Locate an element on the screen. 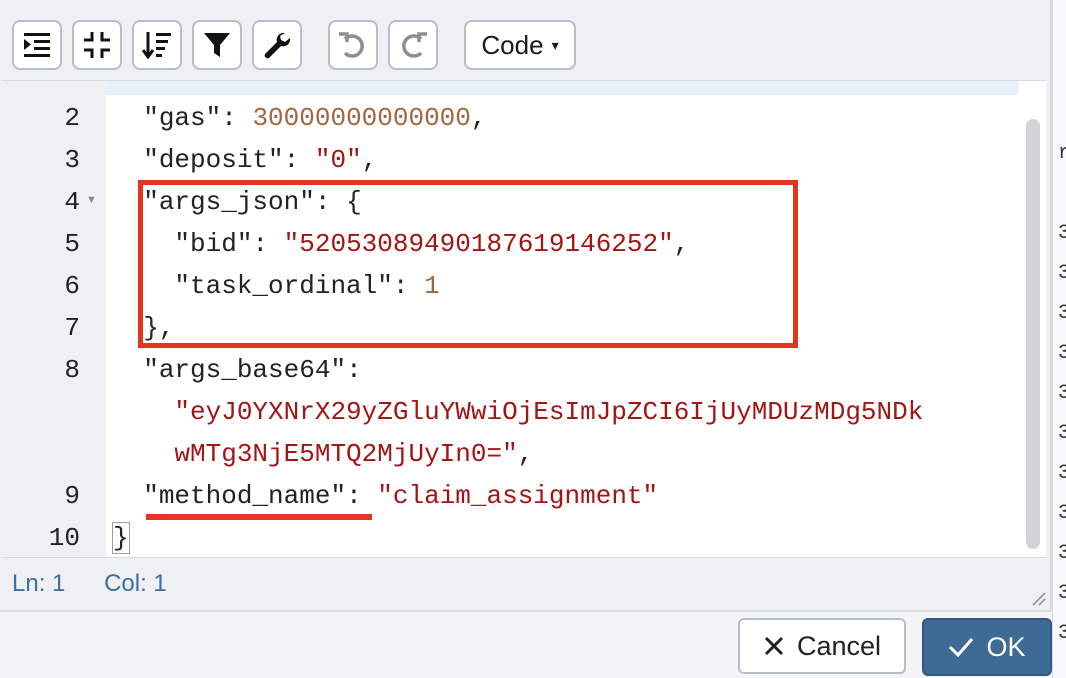  fold-toggle-icon: ▼ is located at coordinates (91, 200).